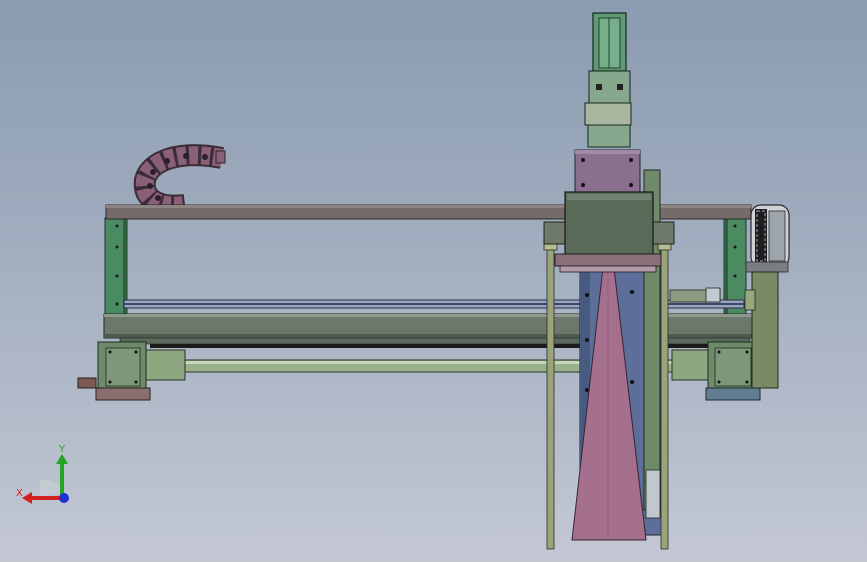  I want to click on coordinate-triad: Y X, so click(42, 474).